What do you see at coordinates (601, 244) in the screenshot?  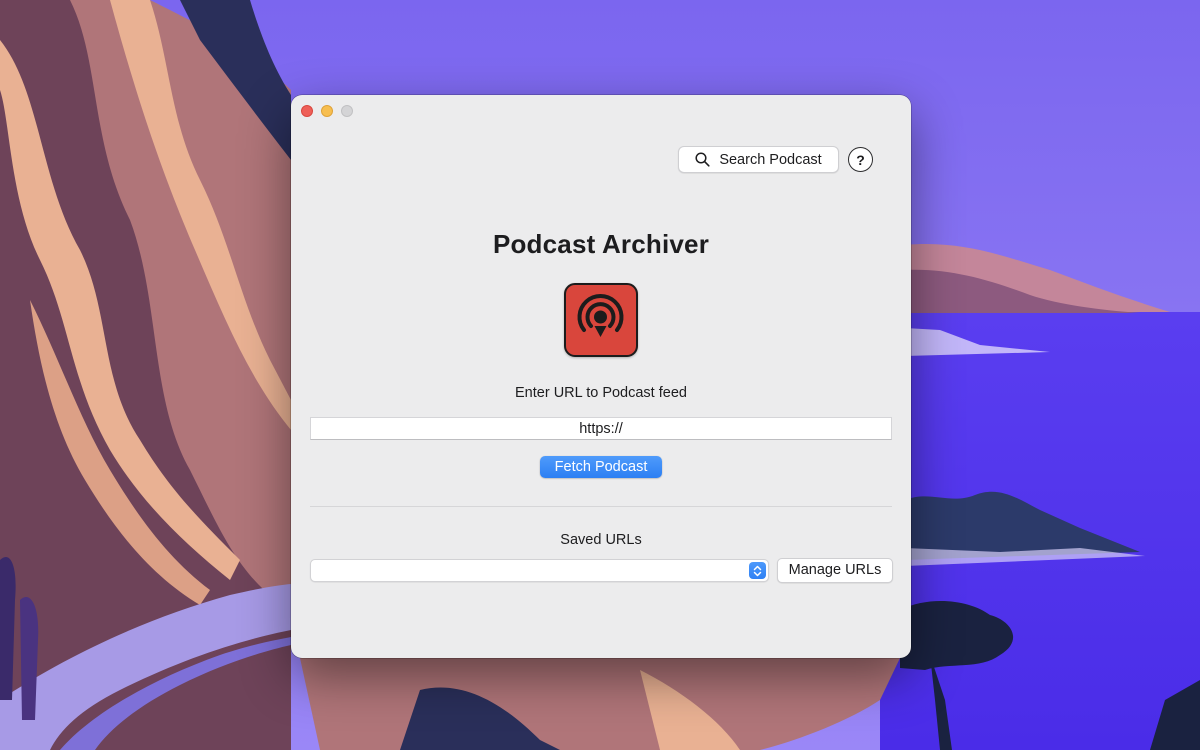 I see `page-title: Podcast Archiver` at bounding box center [601, 244].